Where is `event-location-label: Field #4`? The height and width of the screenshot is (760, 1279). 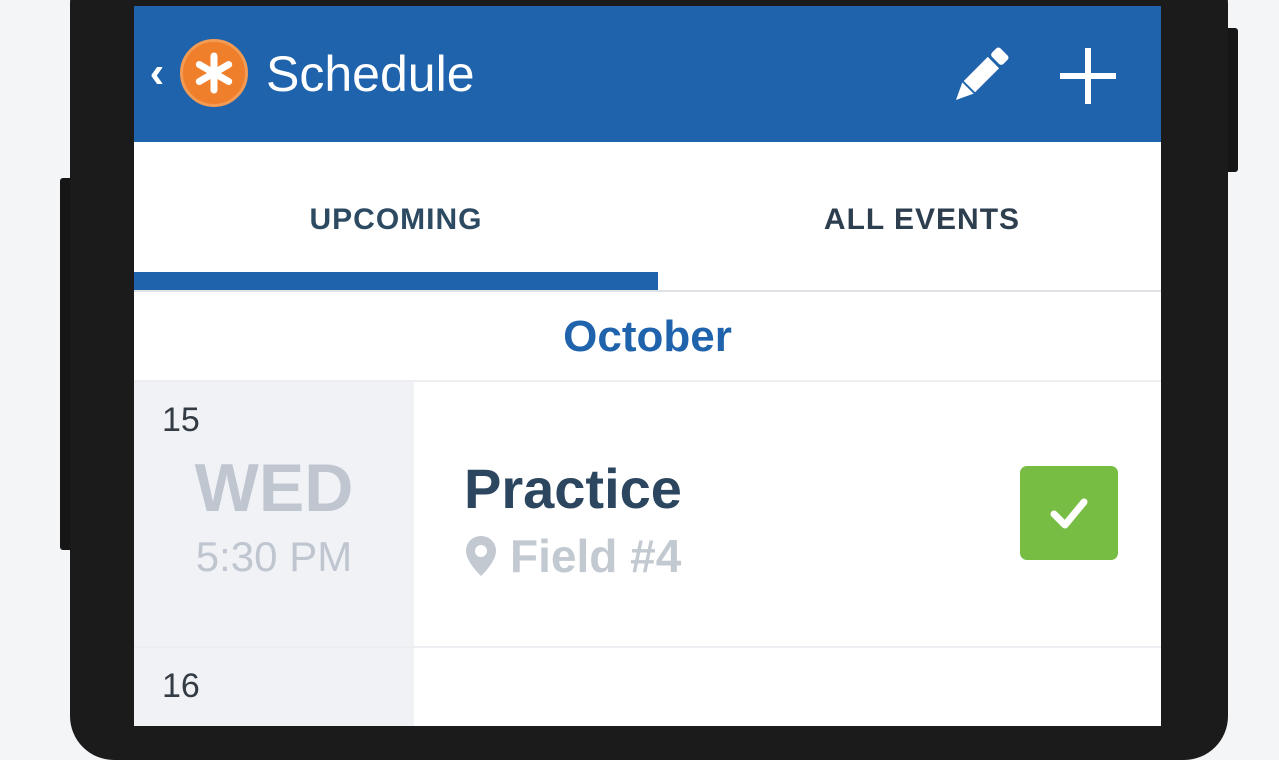 event-location-label: Field #4 is located at coordinates (596, 556).